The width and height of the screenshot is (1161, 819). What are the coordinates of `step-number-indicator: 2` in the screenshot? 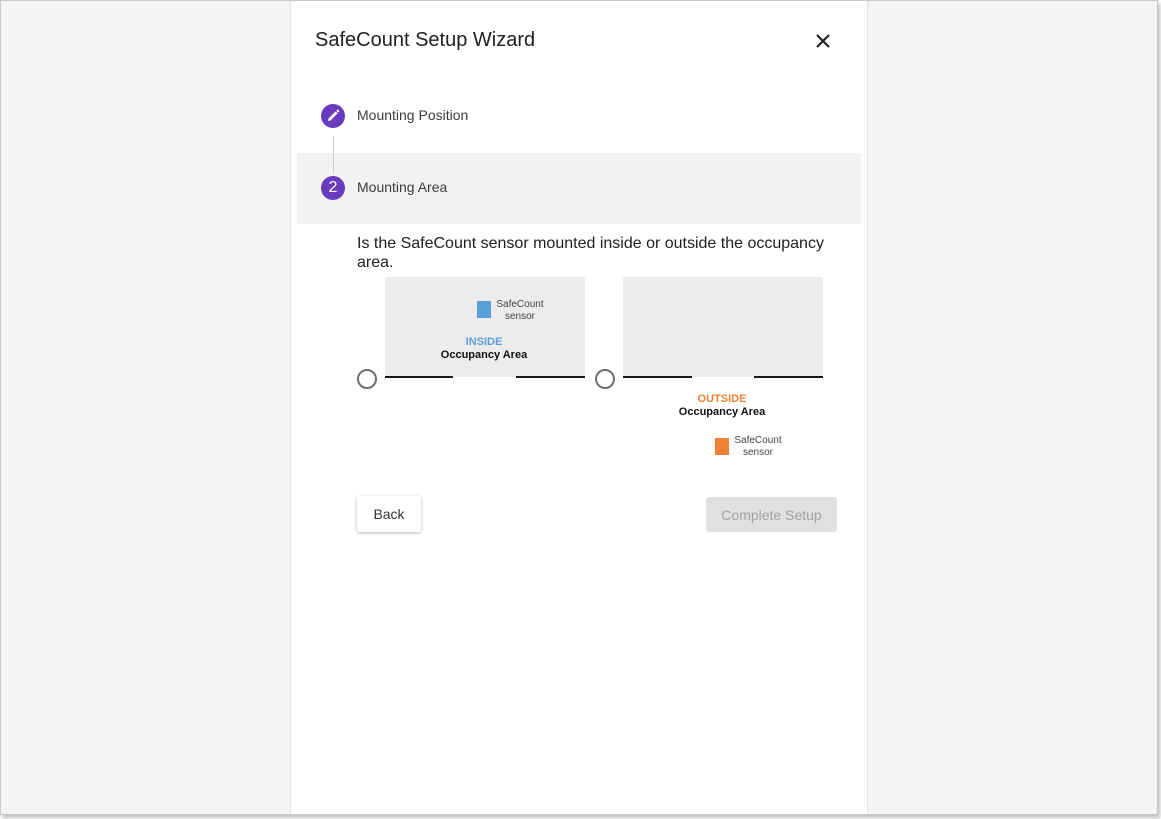 It's located at (333, 188).